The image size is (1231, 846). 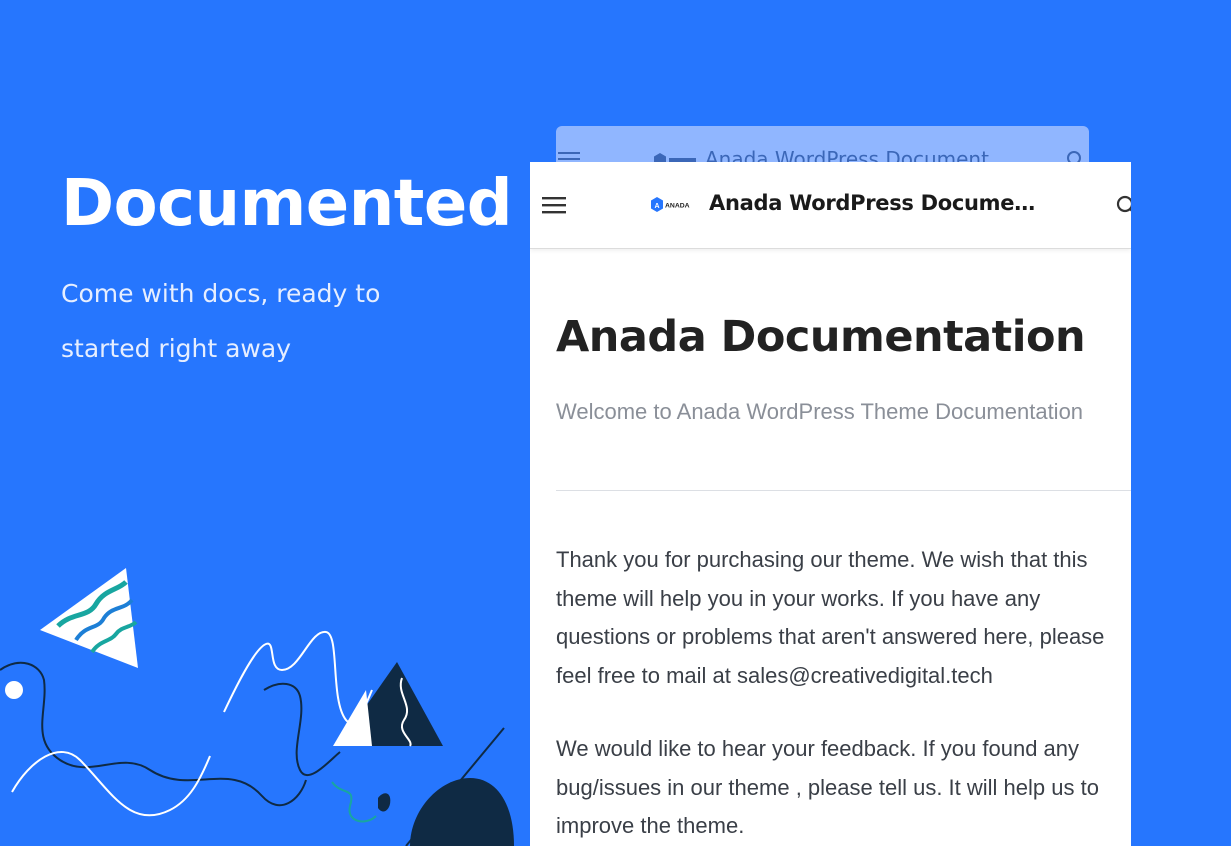 What do you see at coordinates (677, 206) in the screenshot?
I see `logo-text: ANADA` at bounding box center [677, 206].